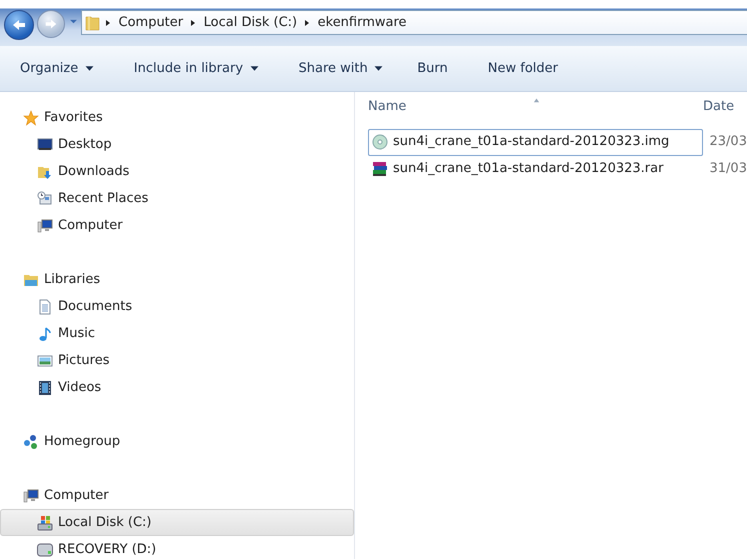 This screenshot has width=747, height=560. Describe the element at coordinates (250, 22) in the screenshot. I see `breadcrumb-link: Local Disk (C:)` at that location.